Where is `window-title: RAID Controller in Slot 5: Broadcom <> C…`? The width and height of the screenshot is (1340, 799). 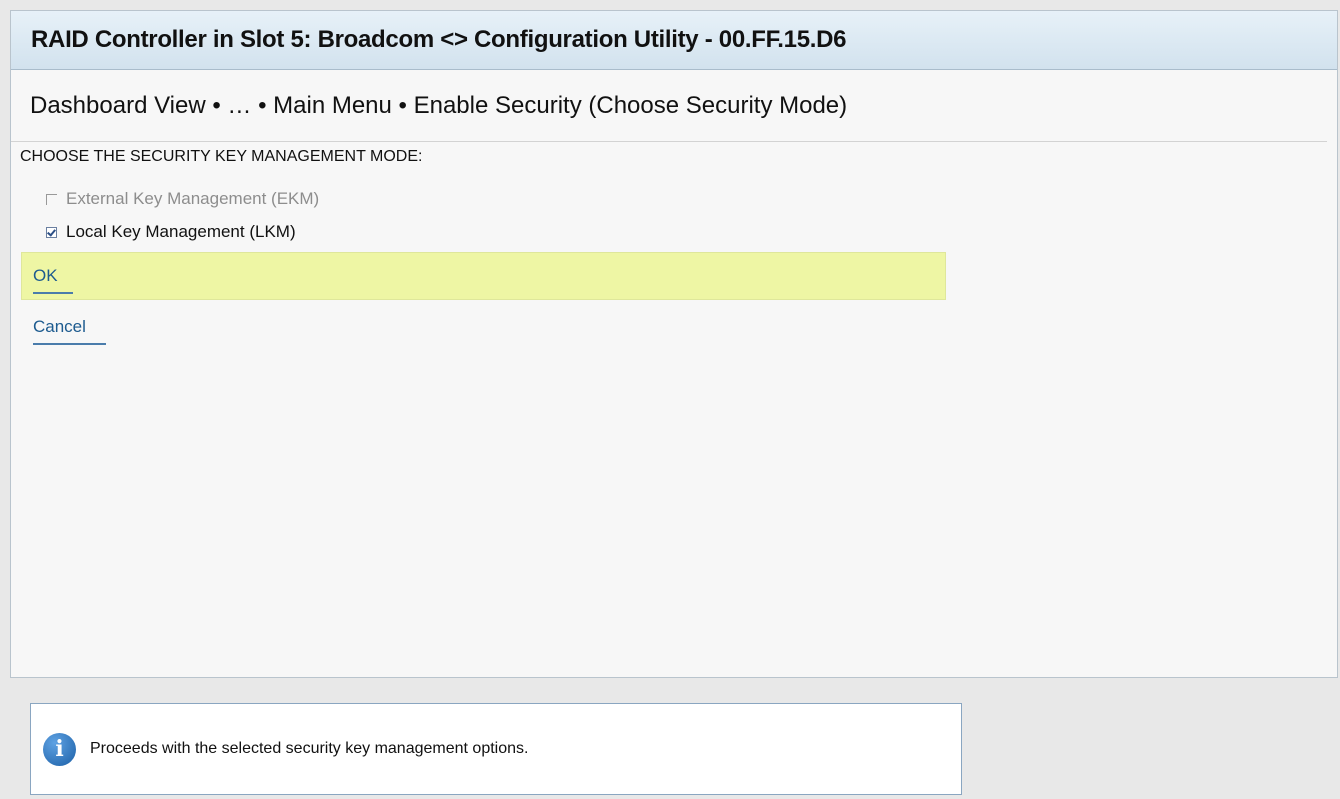
window-title: RAID Controller in Slot 5: Broadcom <> C… is located at coordinates (439, 39).